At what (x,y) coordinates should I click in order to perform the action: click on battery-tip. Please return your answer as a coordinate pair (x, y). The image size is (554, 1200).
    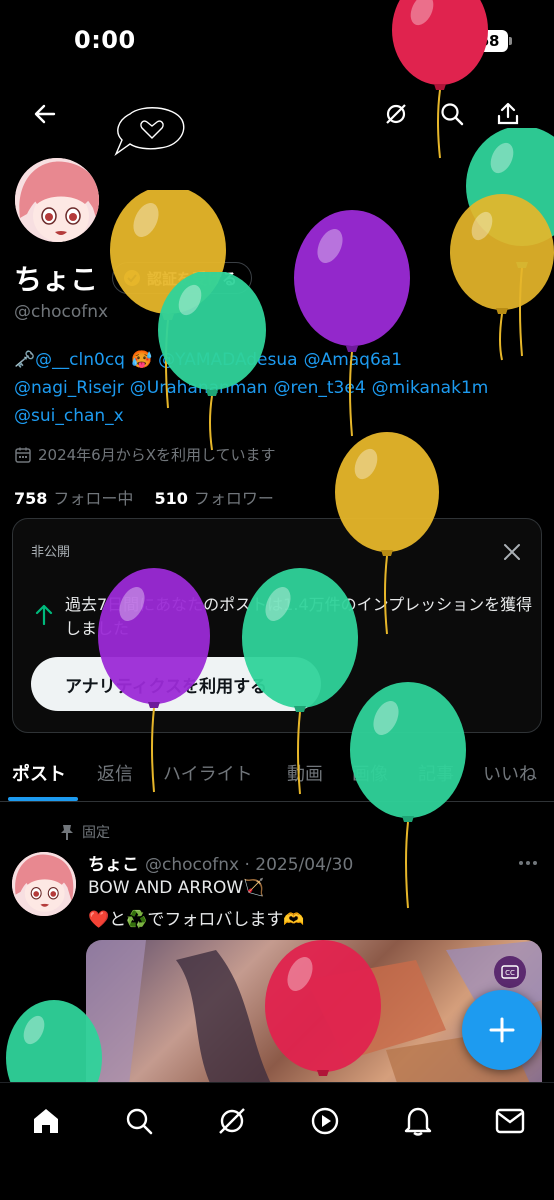
    Looking at the image, I should click on (510, 41).